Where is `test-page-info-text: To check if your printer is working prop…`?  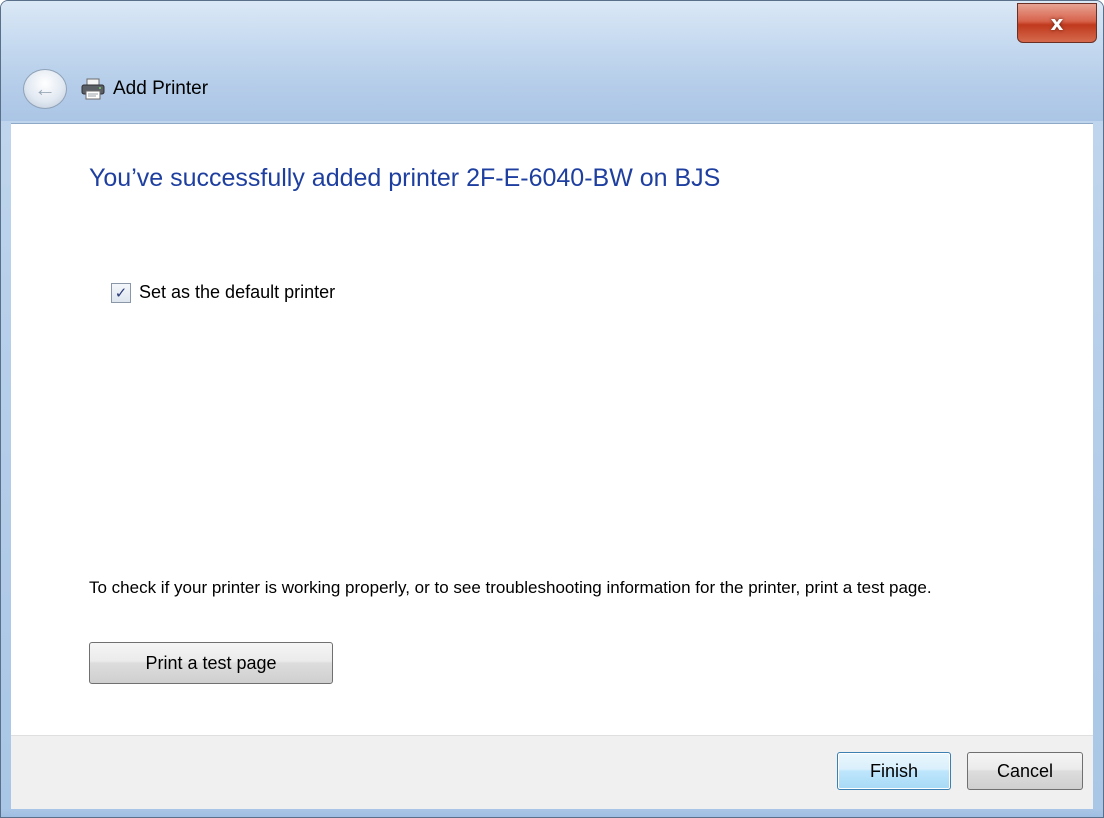 test-page-info-text: To check if your printer is working prop… is located at coordinates (510, 587).